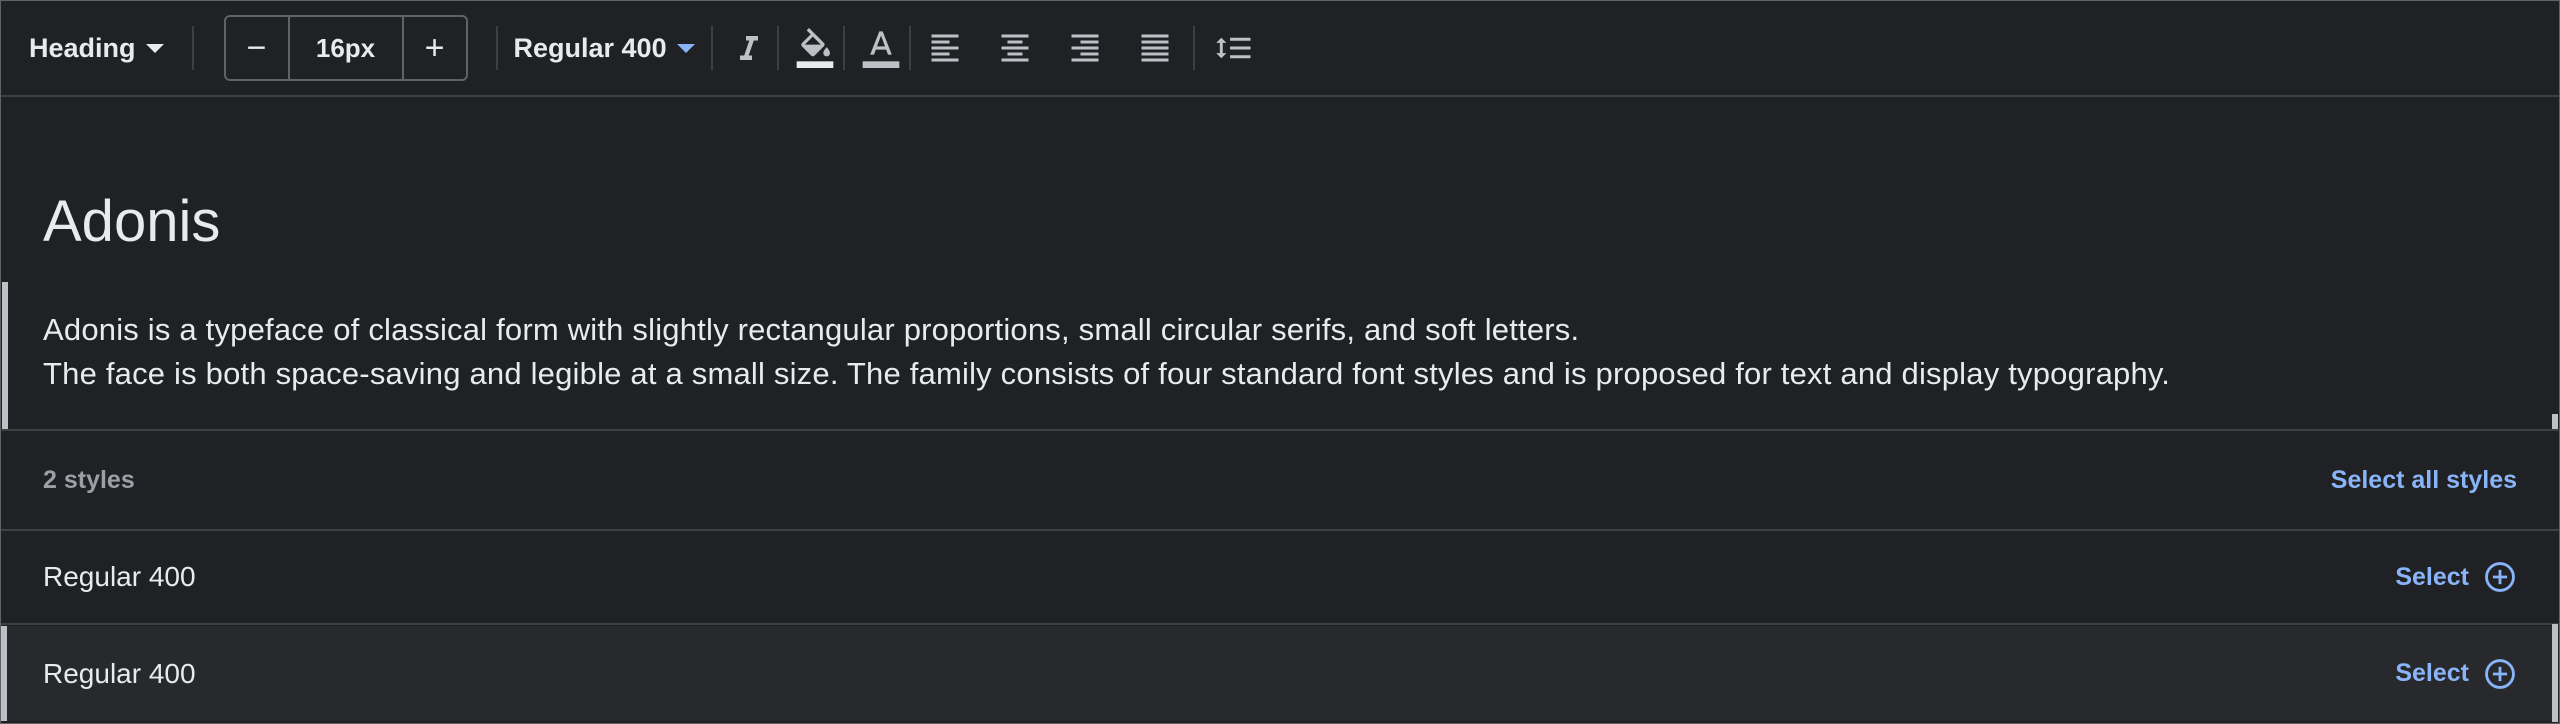  I want to click on align-left-button, so click(945, 48).